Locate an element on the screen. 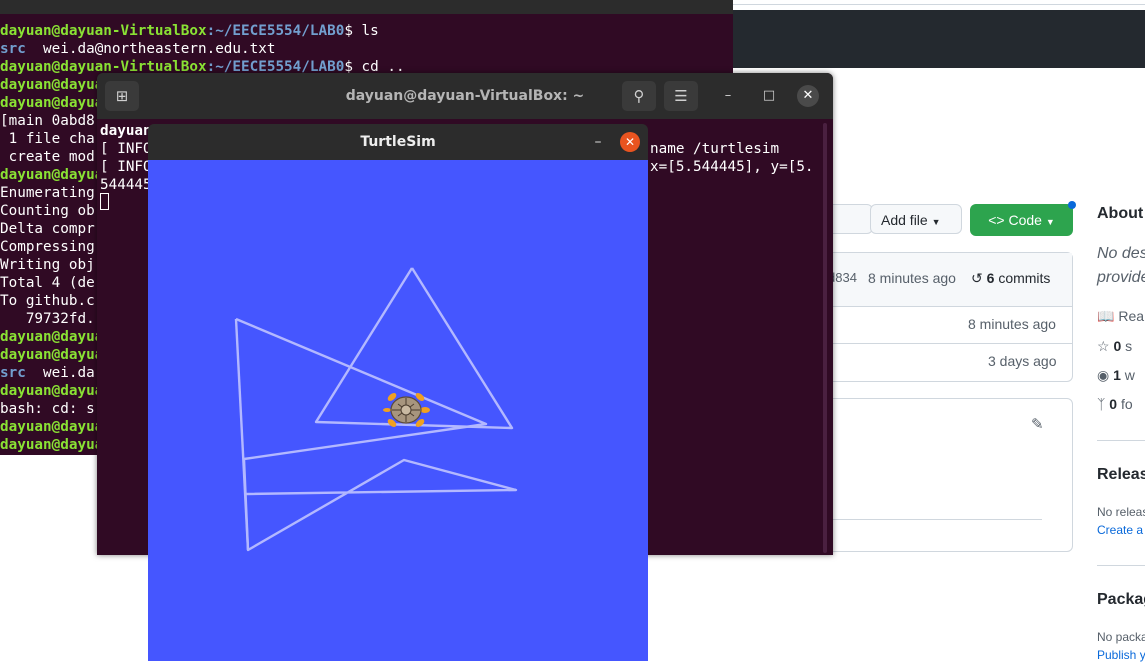  terminal-line-text: create mod is located at coordinates (47, 157).